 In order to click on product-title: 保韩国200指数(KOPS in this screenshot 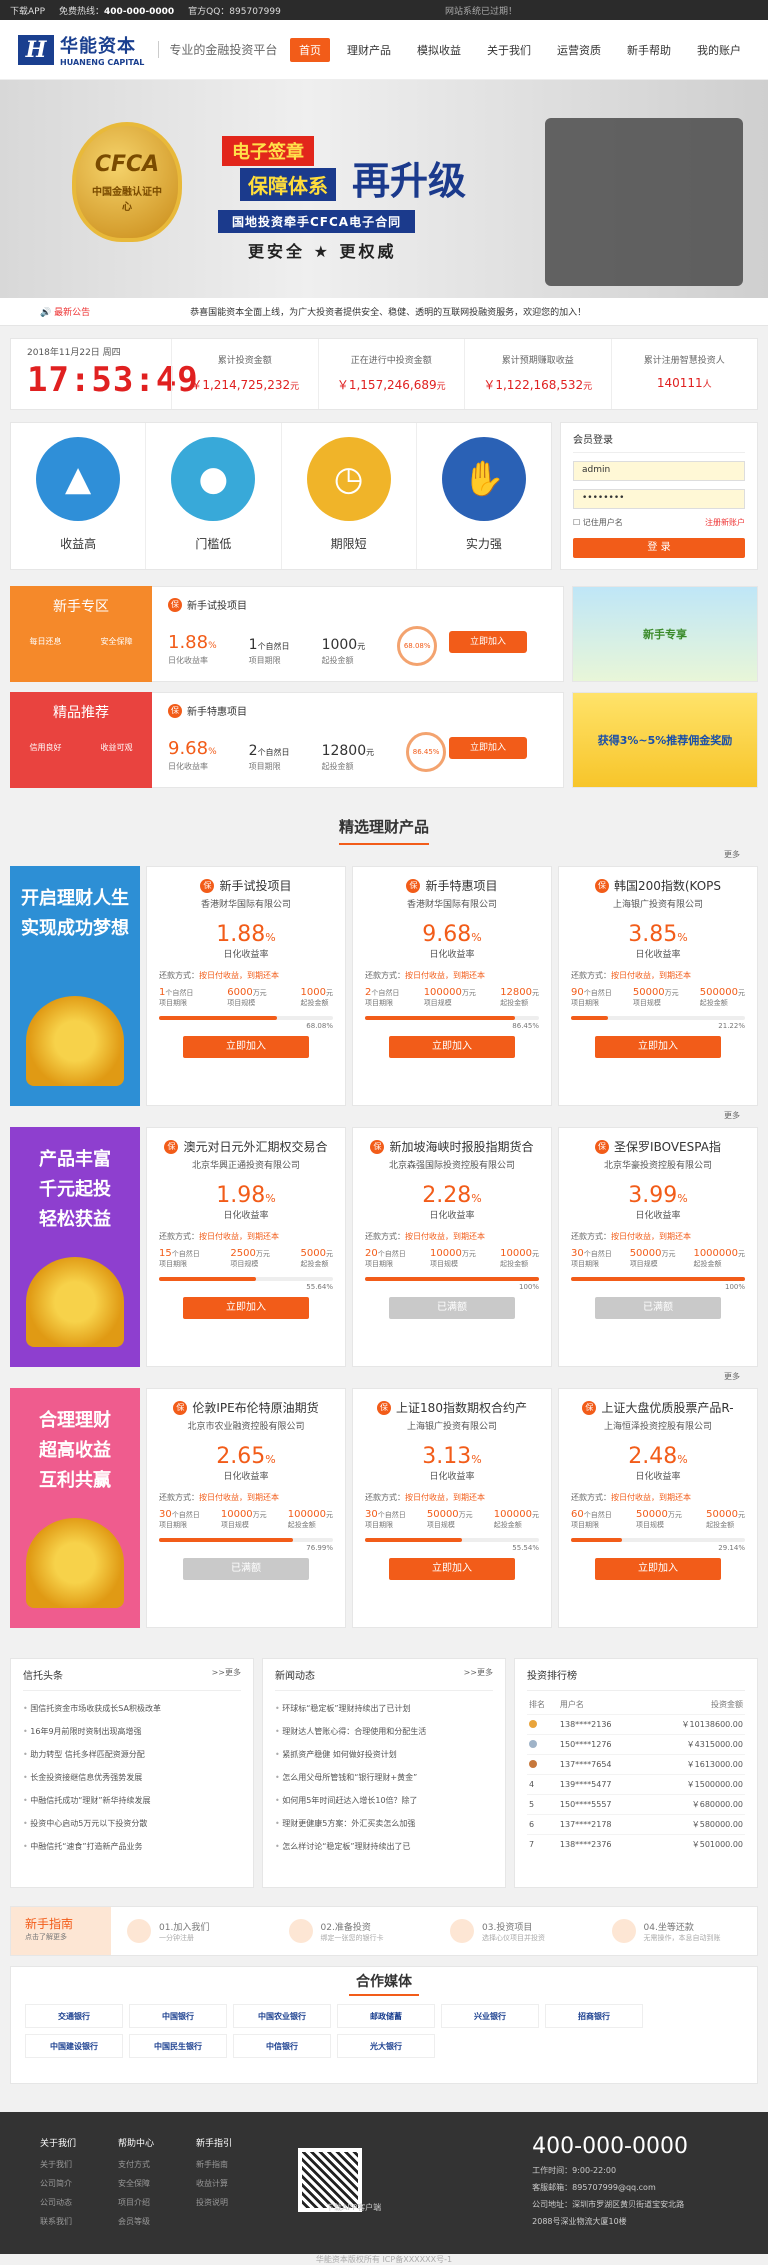, I will do `click(658, 885)`.